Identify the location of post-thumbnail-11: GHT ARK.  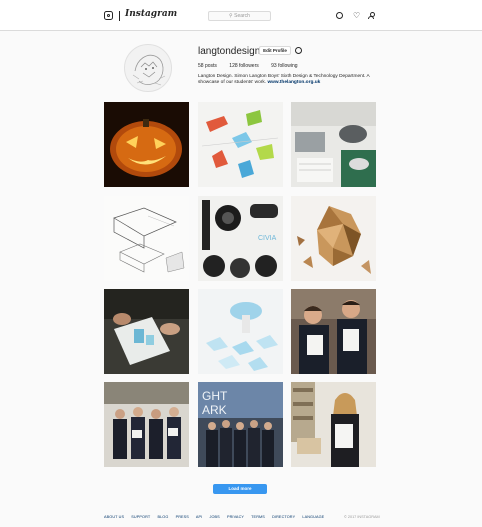
(240, 424).